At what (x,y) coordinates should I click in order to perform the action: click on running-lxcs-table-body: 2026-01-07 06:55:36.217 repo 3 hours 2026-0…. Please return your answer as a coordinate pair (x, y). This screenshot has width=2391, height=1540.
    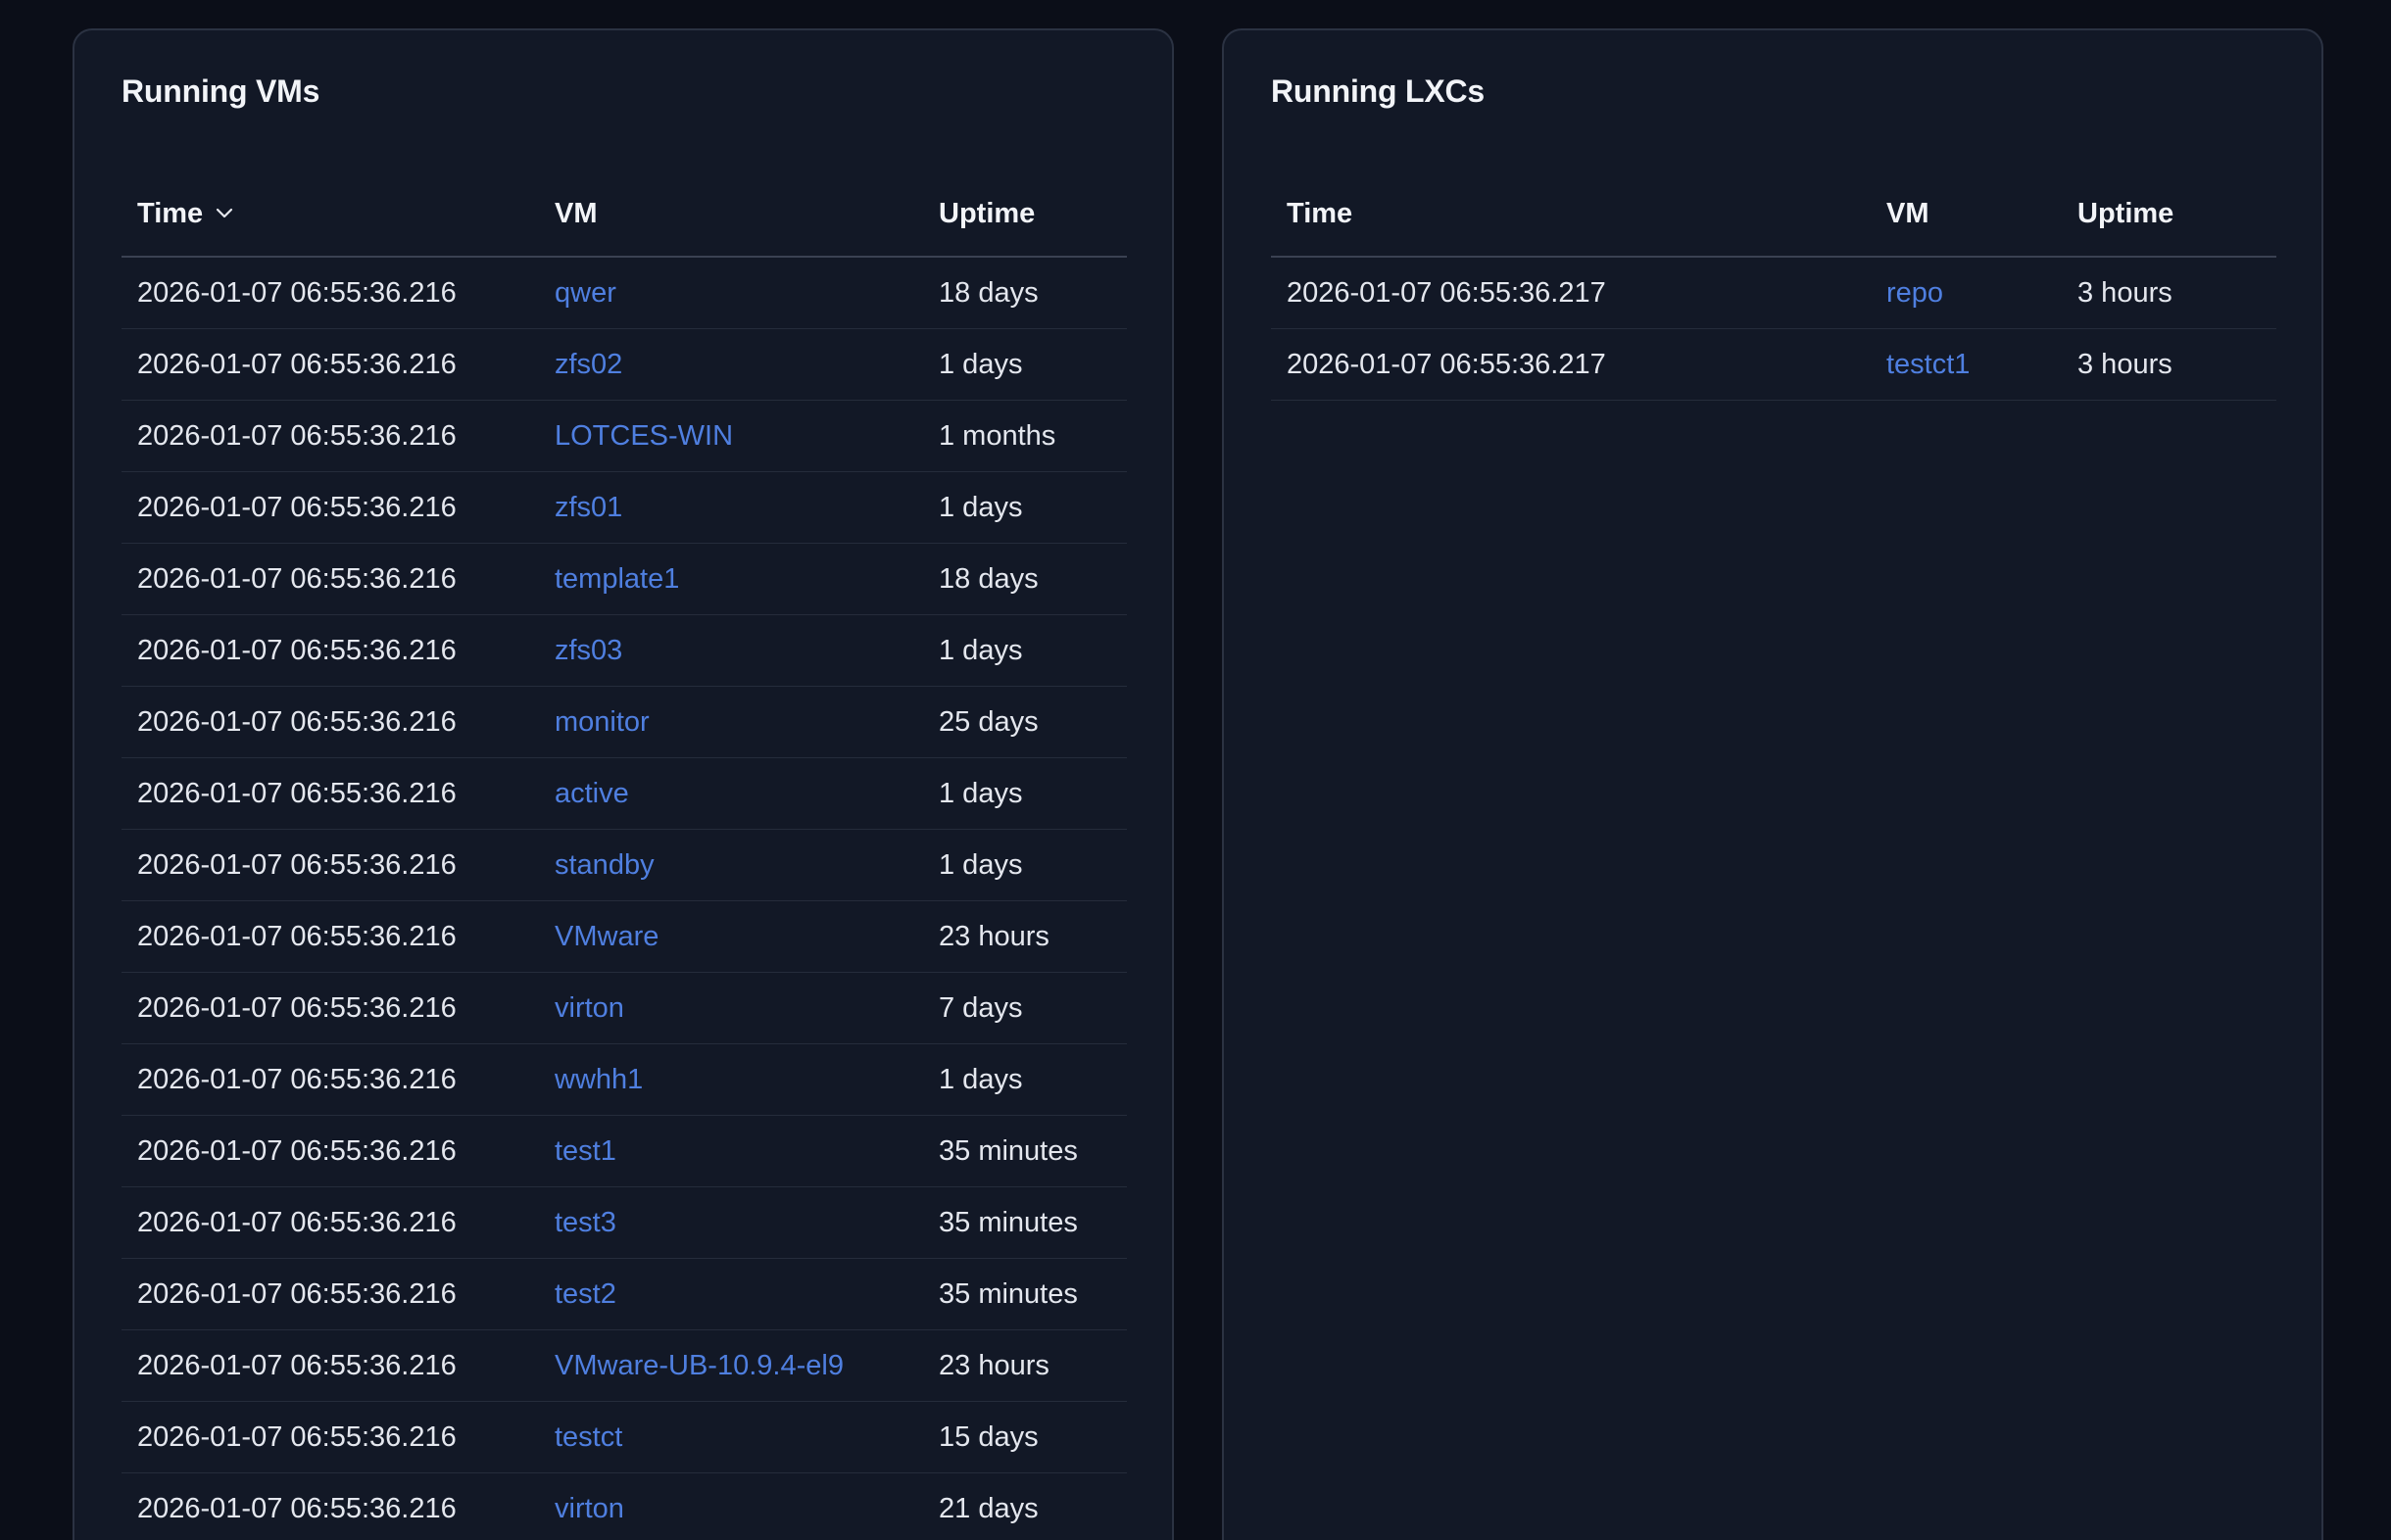
    Looking at the image, I should click on (1773, 329).